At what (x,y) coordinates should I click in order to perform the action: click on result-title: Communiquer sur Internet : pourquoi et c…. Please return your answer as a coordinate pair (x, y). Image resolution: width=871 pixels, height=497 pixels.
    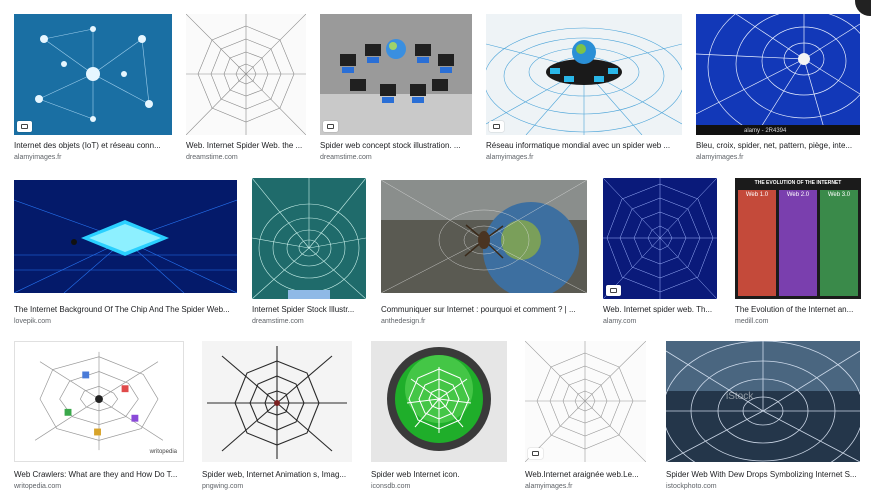
    Looking at the image, I should click on (484, 310).